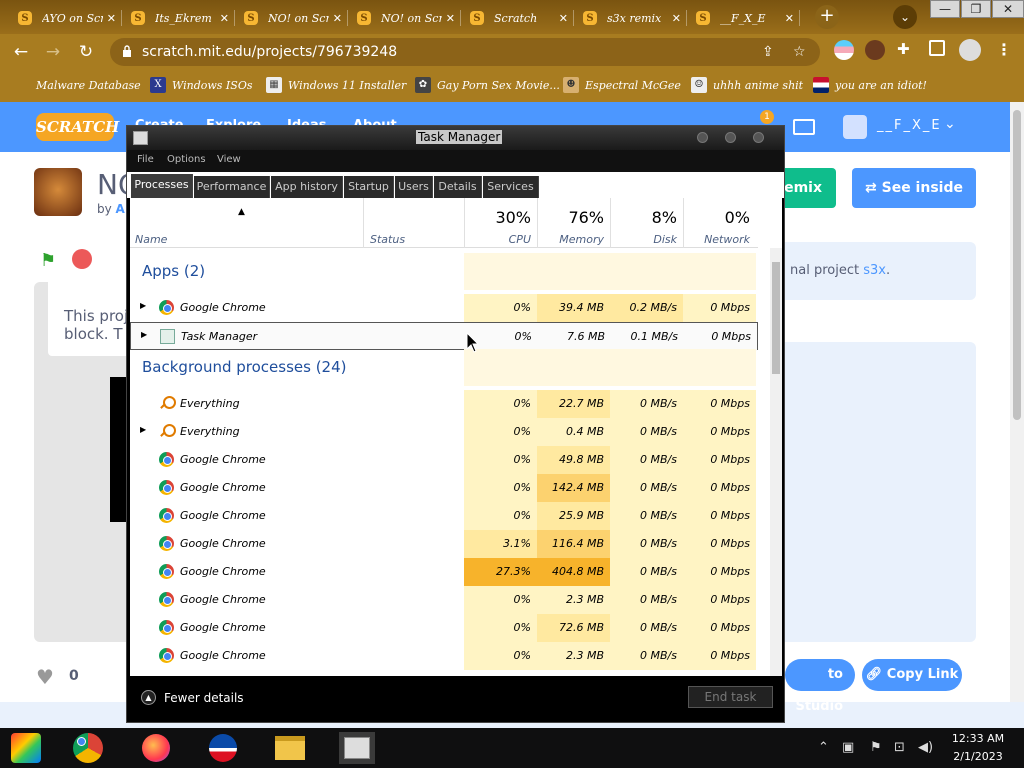 This screenshot has width=1024, height=768. What do you see at coordinates (970, 50) in the screenshot?
I see `profile-icon` at bounding box center [970, 50].